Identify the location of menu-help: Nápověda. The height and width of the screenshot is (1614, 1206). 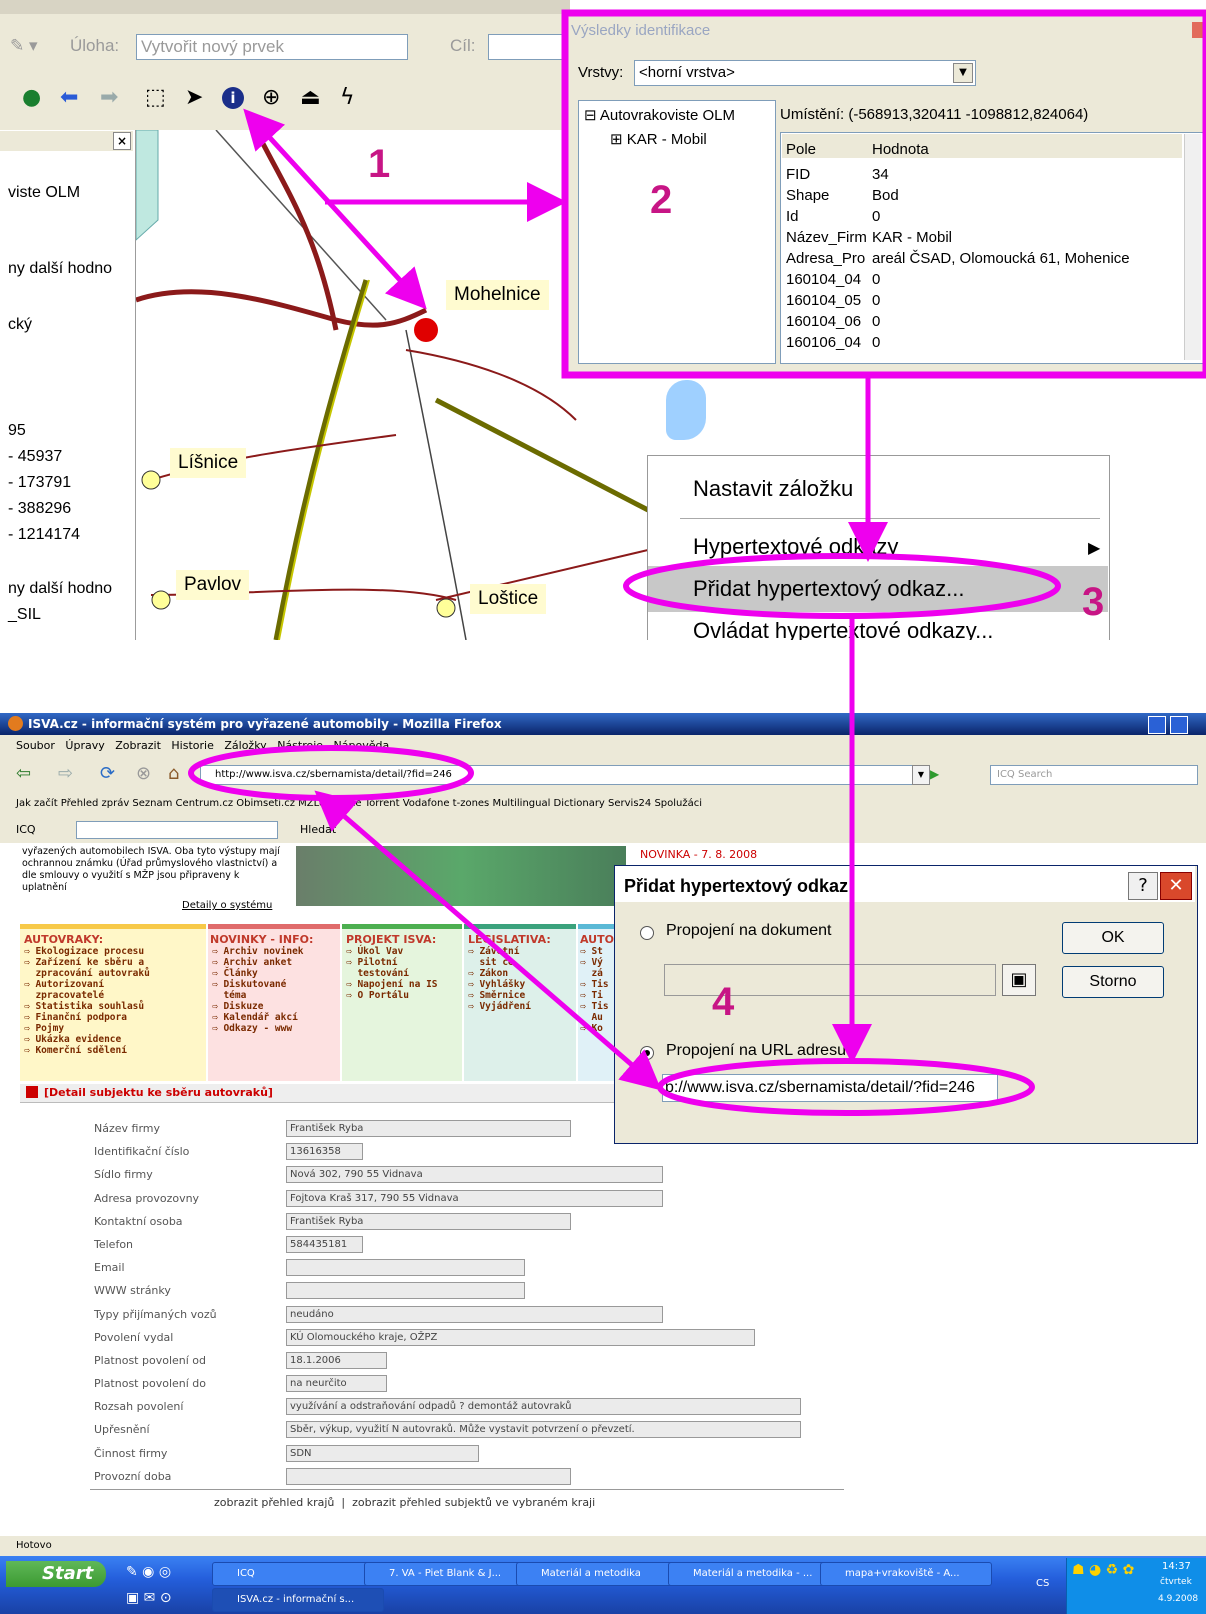
(362, 745).